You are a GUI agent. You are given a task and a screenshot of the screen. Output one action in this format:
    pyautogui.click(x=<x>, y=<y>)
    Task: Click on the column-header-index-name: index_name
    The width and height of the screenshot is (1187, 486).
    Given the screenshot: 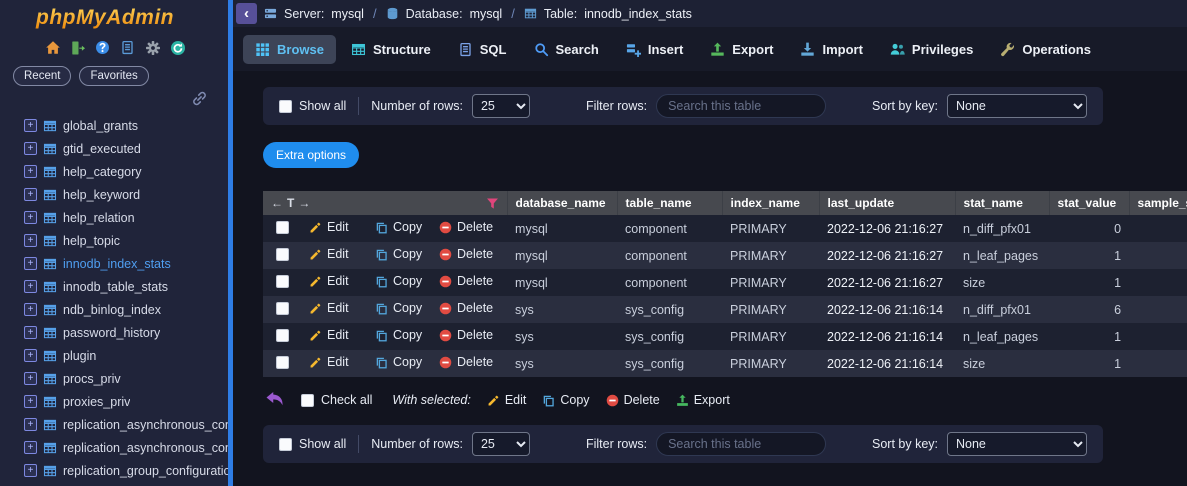 What is the action you would take?
    pyautogui.click(x=771, y=203)
    